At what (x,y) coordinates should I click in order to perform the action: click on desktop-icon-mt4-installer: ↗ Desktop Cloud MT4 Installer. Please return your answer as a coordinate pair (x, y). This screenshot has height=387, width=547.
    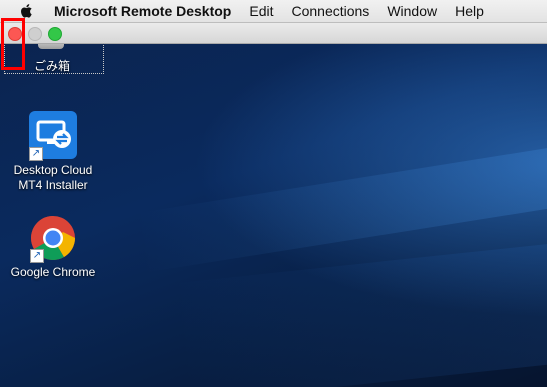
    Looking at the image, I should click on (53, 152).